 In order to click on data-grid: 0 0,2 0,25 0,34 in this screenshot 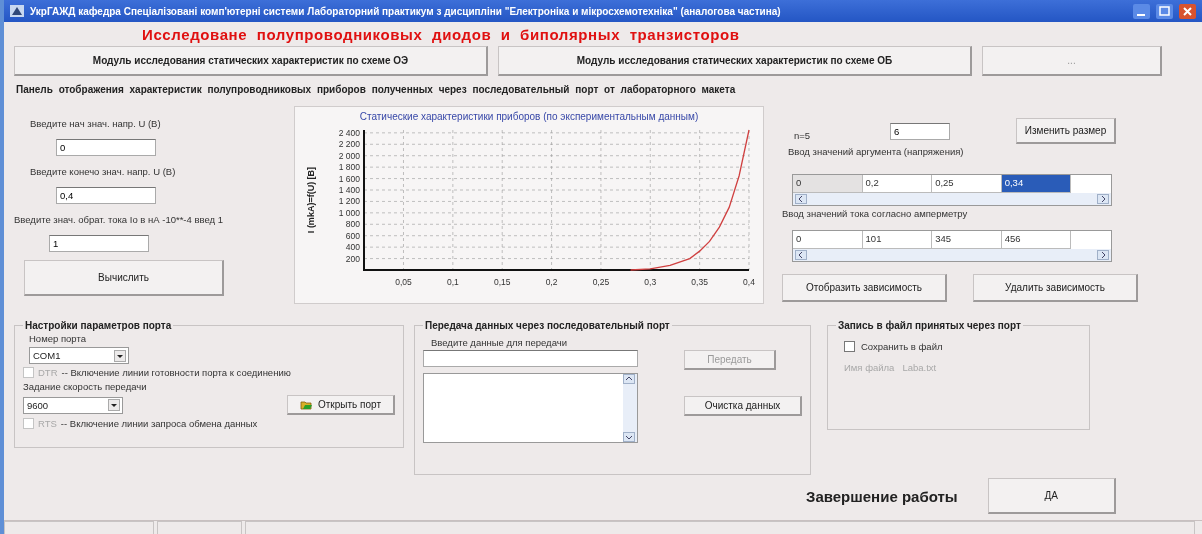, I will do `click(952, 190)`.